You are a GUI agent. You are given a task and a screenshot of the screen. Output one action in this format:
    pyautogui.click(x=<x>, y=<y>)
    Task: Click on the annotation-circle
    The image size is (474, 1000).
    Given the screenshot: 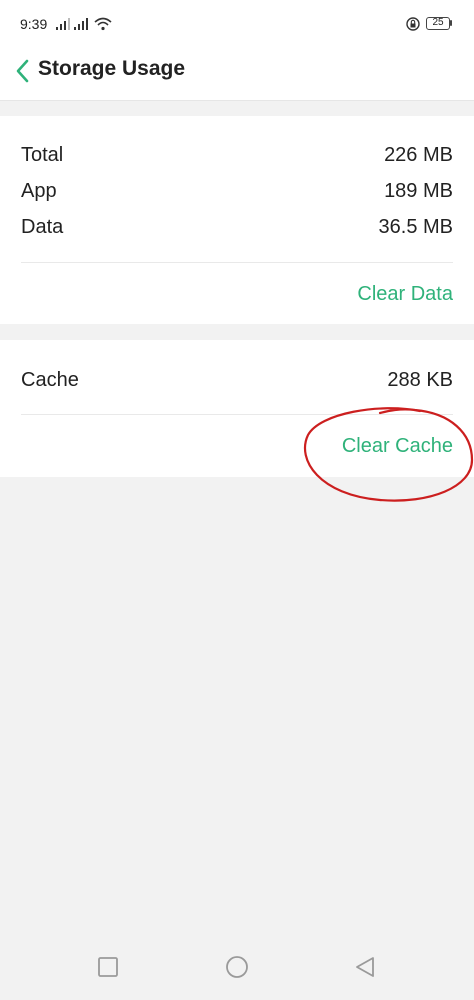 What is the action you would take?
    pyautogui.click(x=388, y=454)
    